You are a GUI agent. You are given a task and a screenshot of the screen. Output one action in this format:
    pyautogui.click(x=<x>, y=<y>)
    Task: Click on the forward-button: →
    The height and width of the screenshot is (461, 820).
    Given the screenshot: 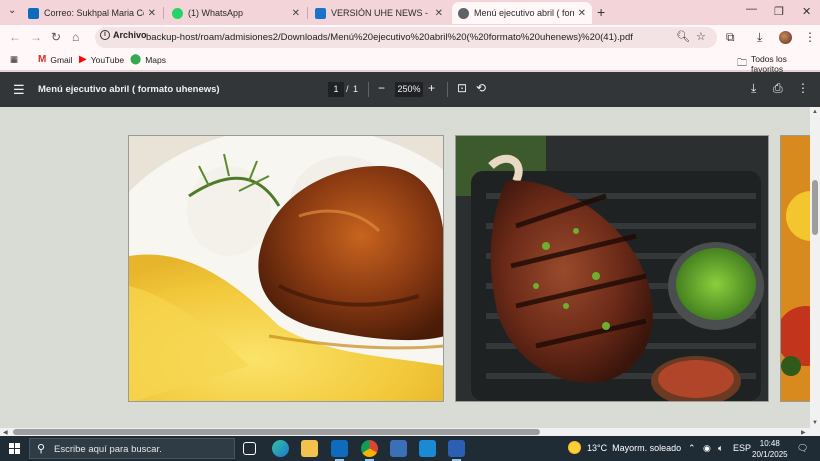 What is the action you would take?
    pyautogui.click(x=36, y=37)
    